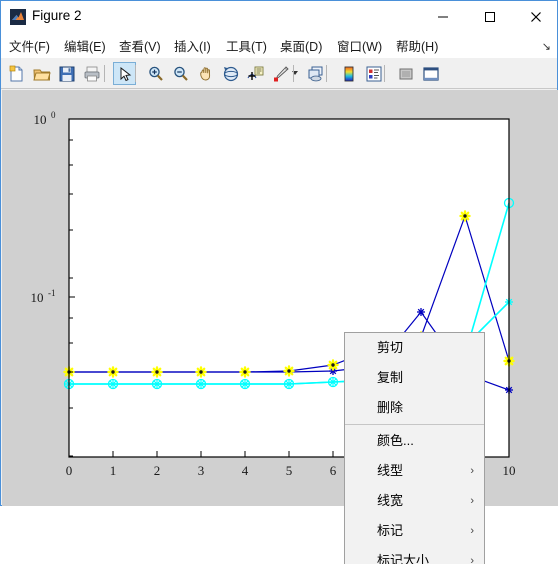 Image resolution: width=558 pixels, height=564 pixels. What do you see at coordinates (348, 73) in the screenshot?
I see `colorbar-icon` at bounding box center [348, 73].